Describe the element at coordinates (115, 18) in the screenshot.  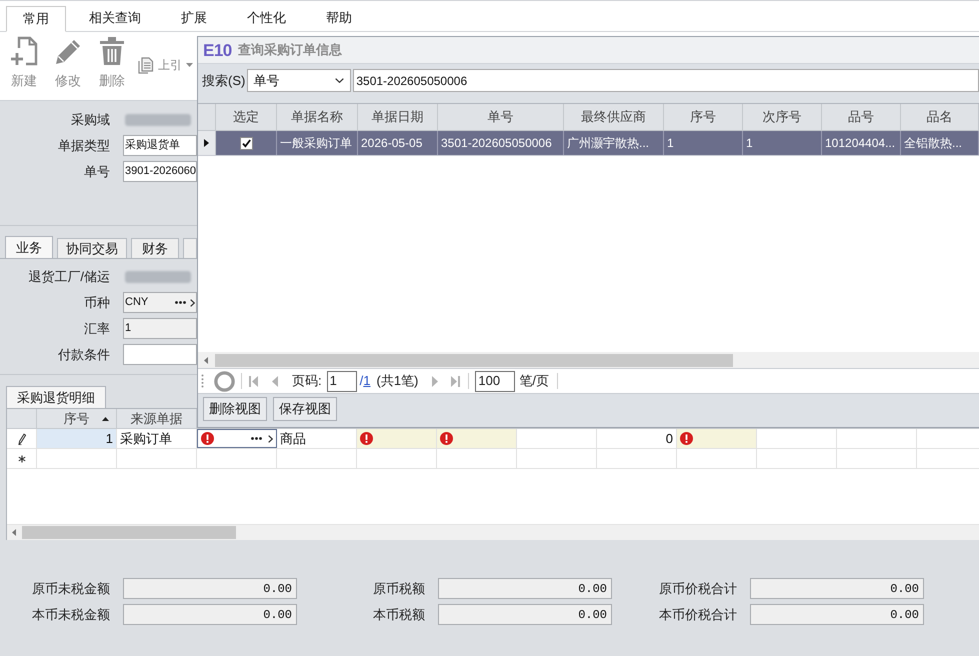
I see `menu-tab: 相关查询` at that location.